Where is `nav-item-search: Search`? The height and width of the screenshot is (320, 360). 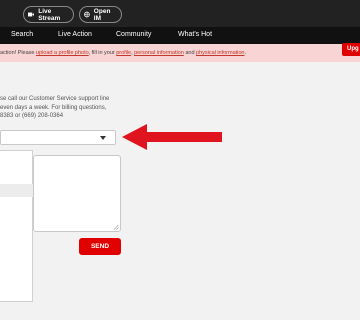
nav-item-search: Search is located at coordinates (22, 34).